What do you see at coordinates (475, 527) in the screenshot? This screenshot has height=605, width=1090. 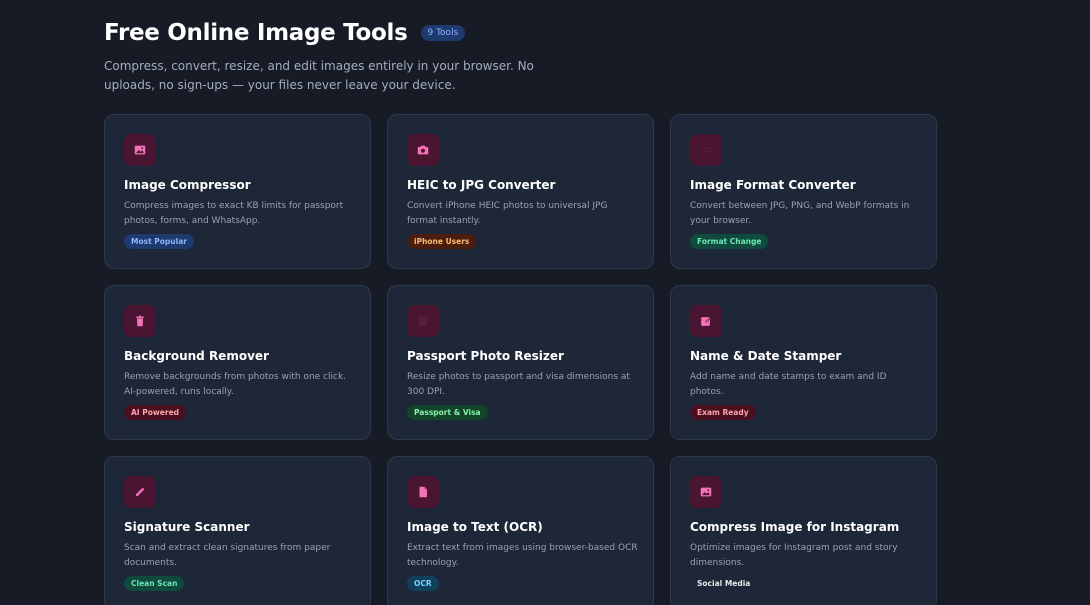 I see `tool-card-title: Image to Text (OCR)` at bounding box center [475, 527].